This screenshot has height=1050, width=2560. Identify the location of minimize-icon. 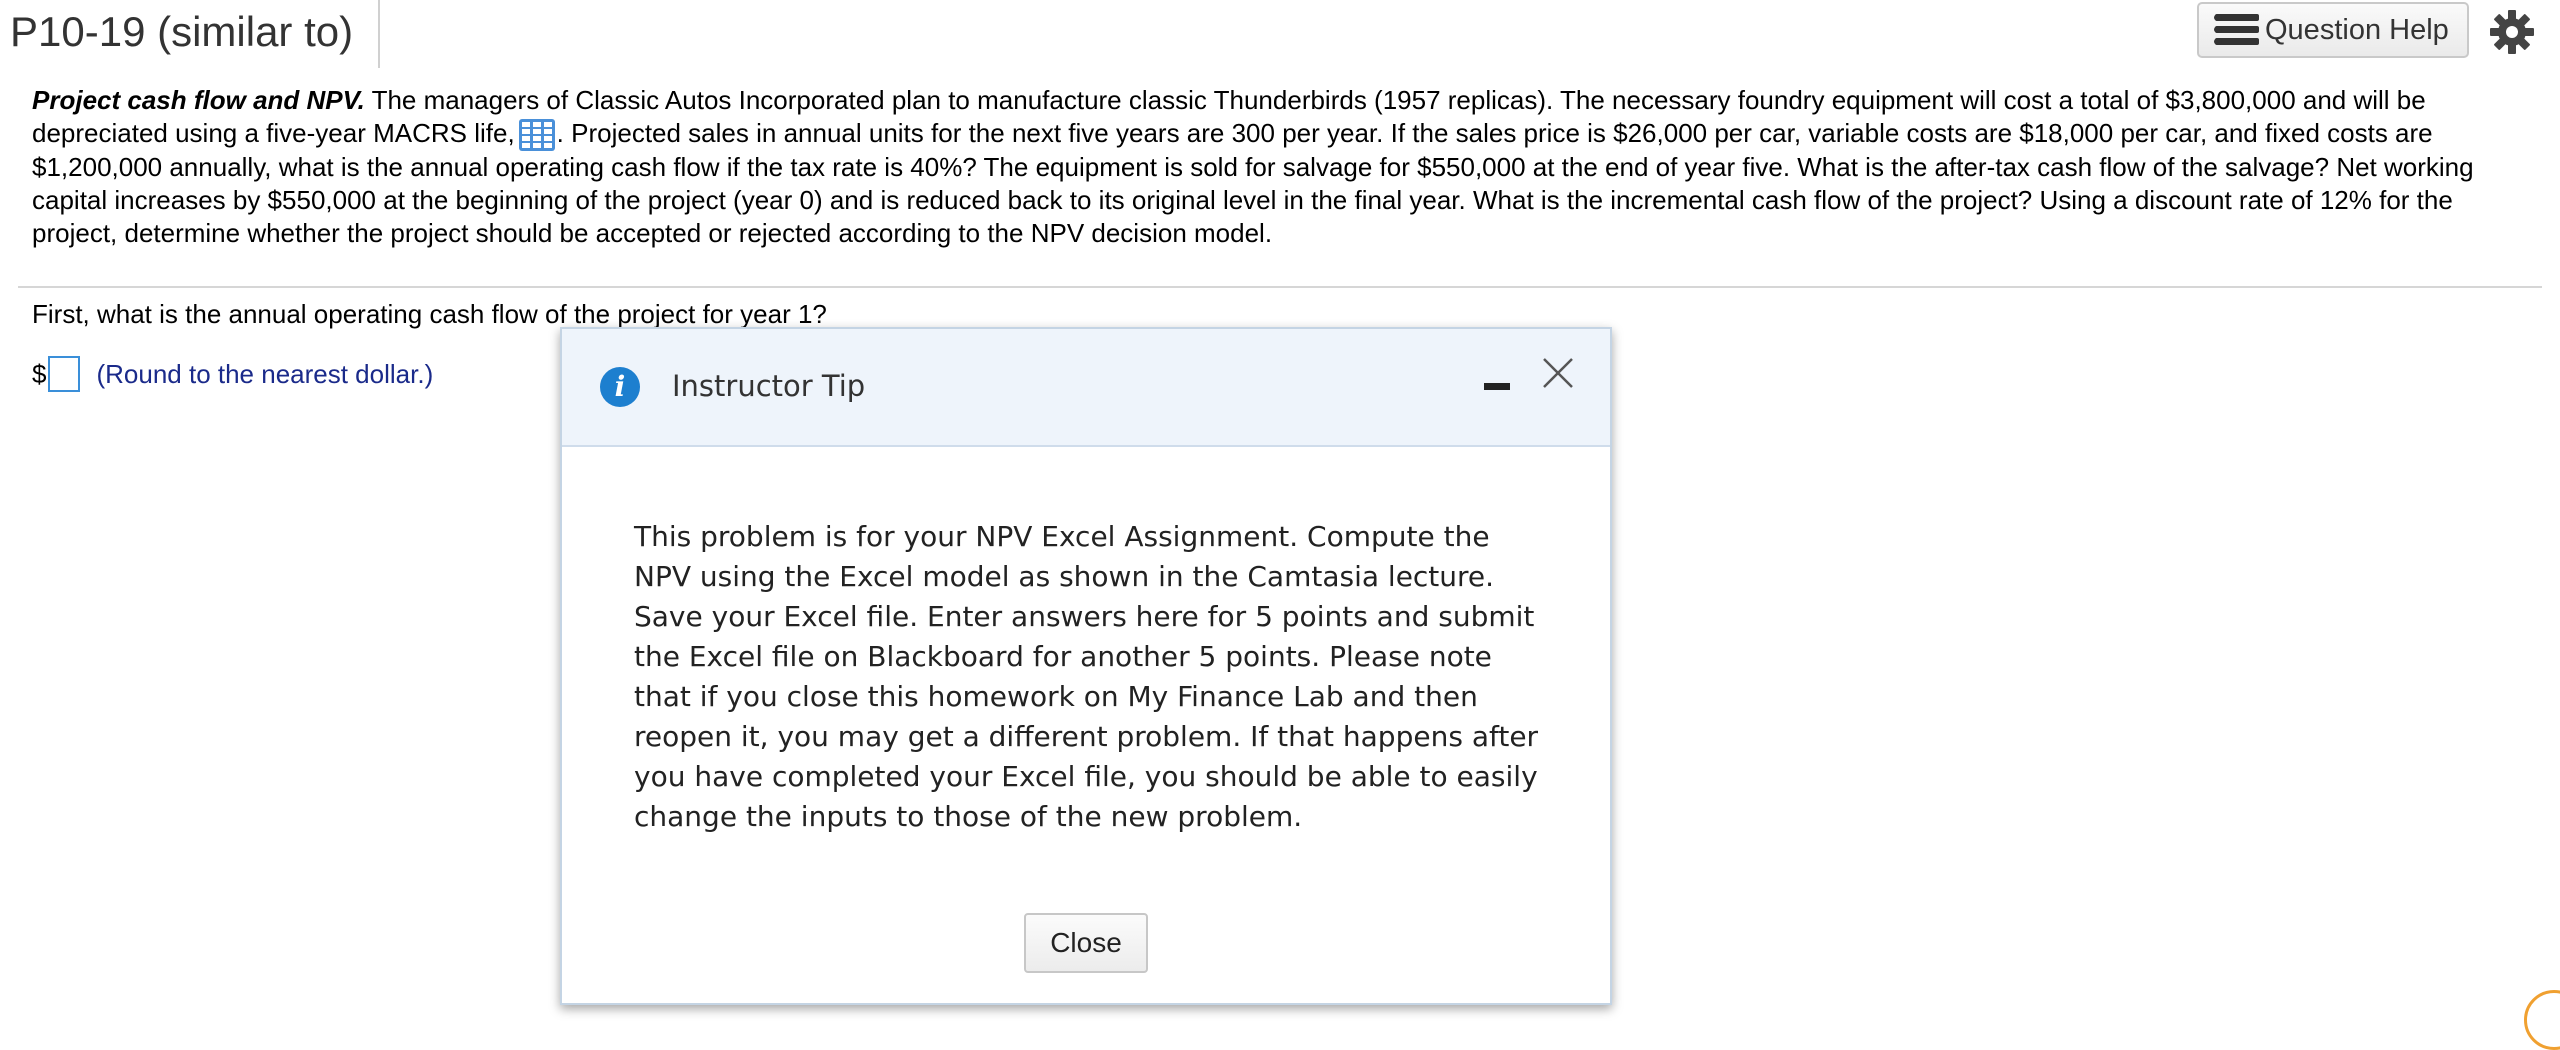
(1498, 386).